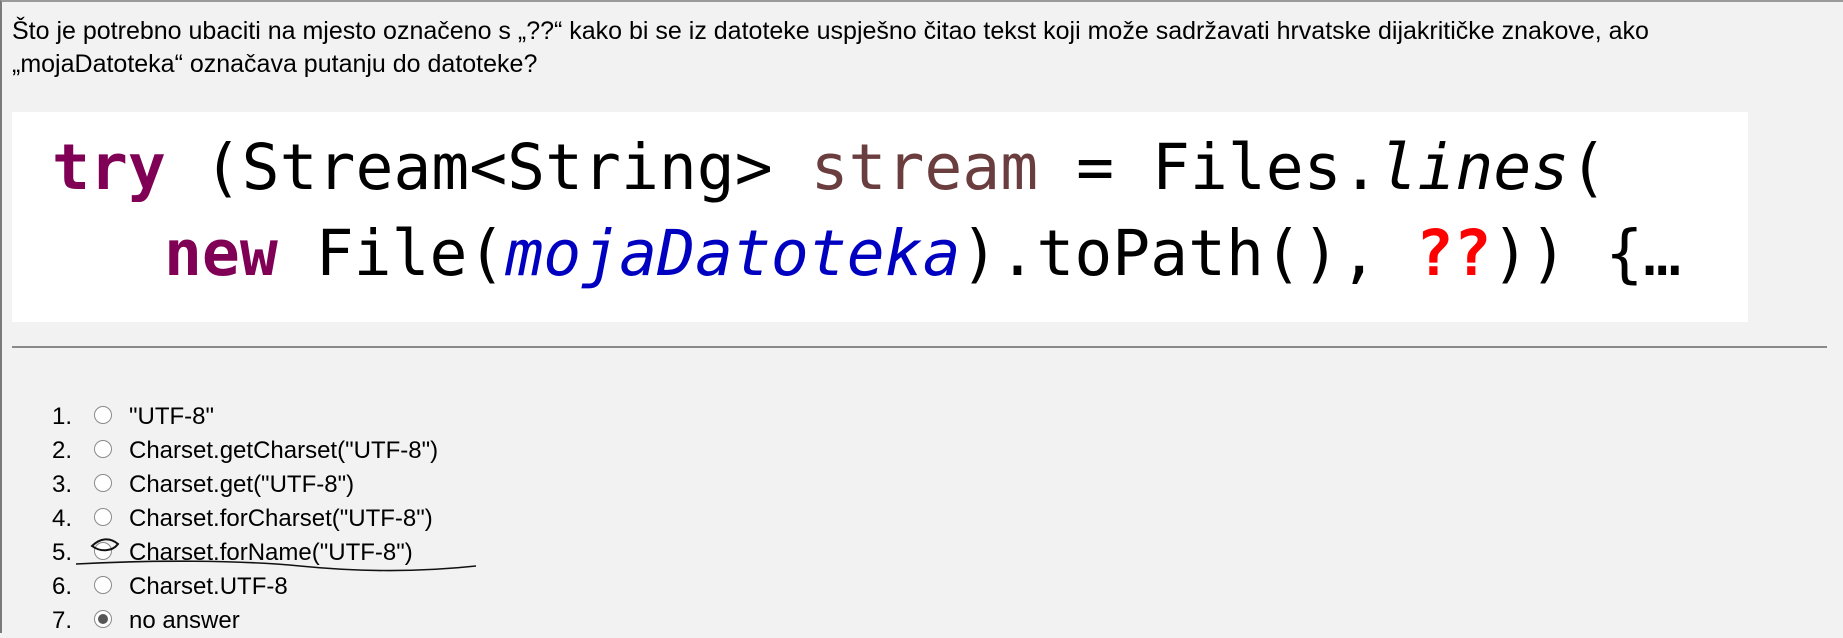 This screenshot has height=638, width=1843. Describe the element at coordinates (271, 553) in the screenshot. I see `option-label: Charset.forName("UTF-8")` at that location.